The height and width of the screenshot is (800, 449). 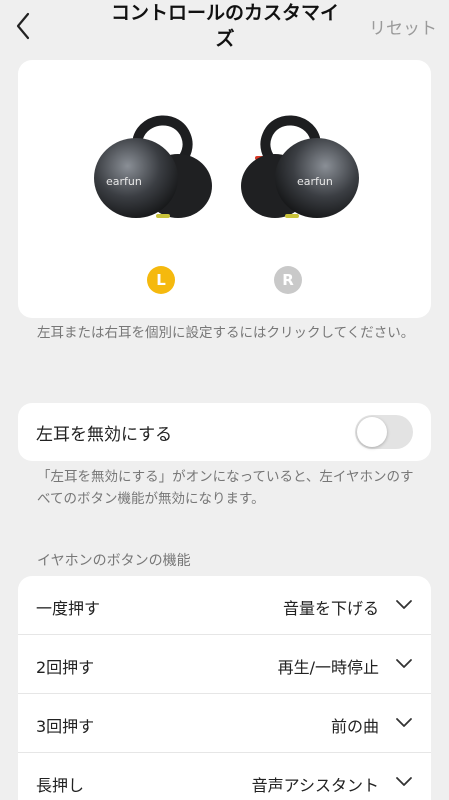 I want to click on right-ear-selector: R, so click(x=288, y=280).